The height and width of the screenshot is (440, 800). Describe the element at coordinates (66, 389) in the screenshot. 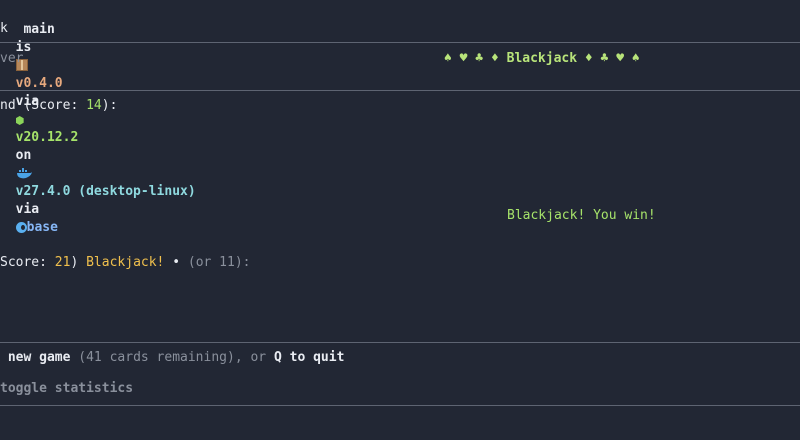

I see `toggle-statistics-action: toggle statistics` at that location.